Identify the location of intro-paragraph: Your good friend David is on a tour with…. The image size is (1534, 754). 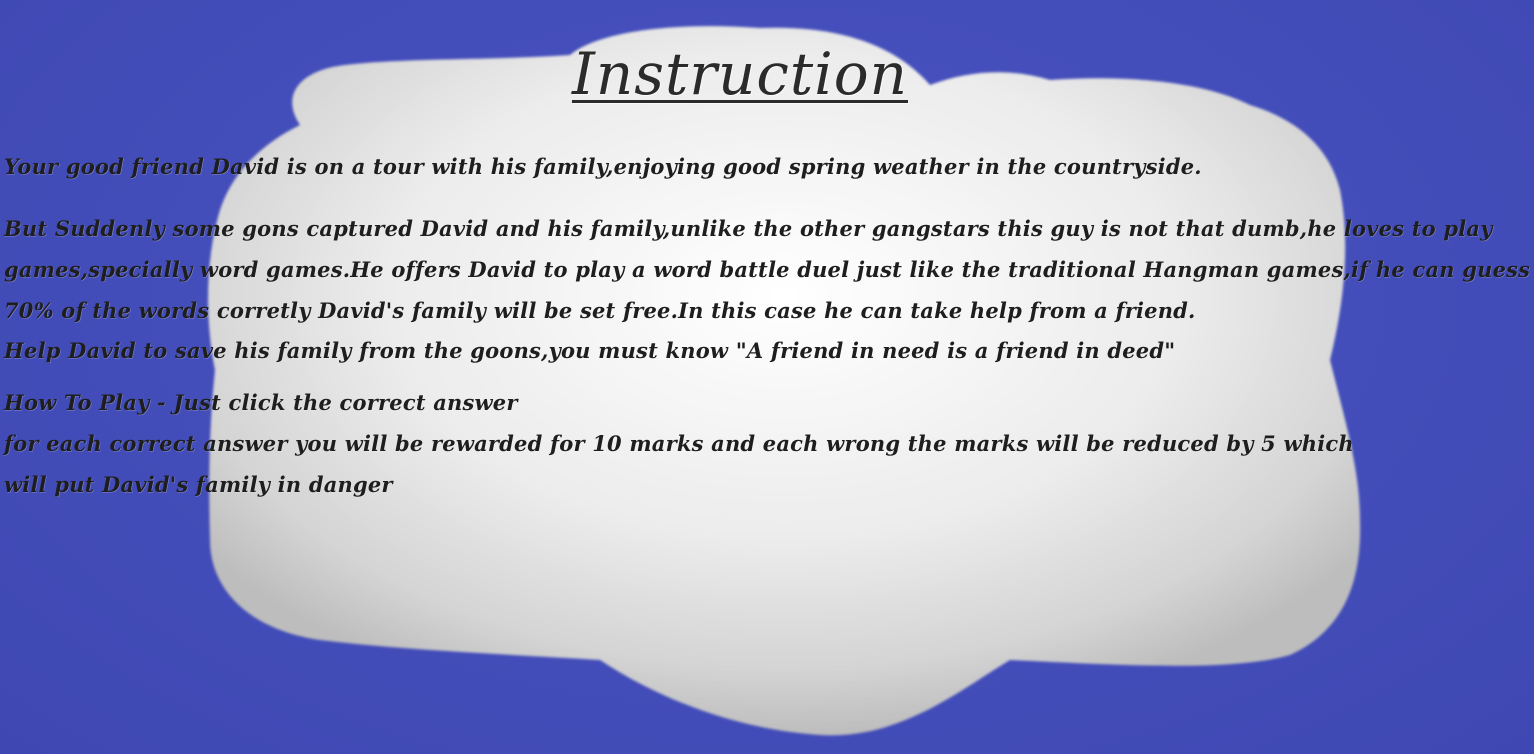
(603, 166).